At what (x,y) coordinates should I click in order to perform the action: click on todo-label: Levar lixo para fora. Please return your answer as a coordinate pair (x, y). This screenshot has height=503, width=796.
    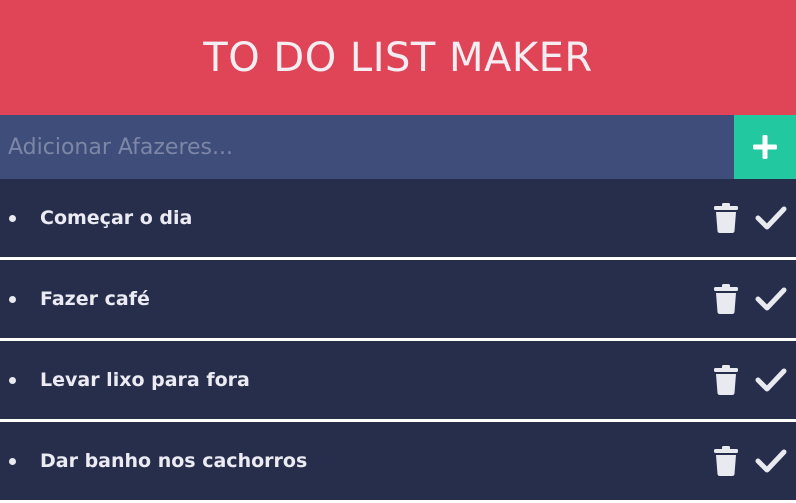
    Looking at the image, I should click on (145, 380).